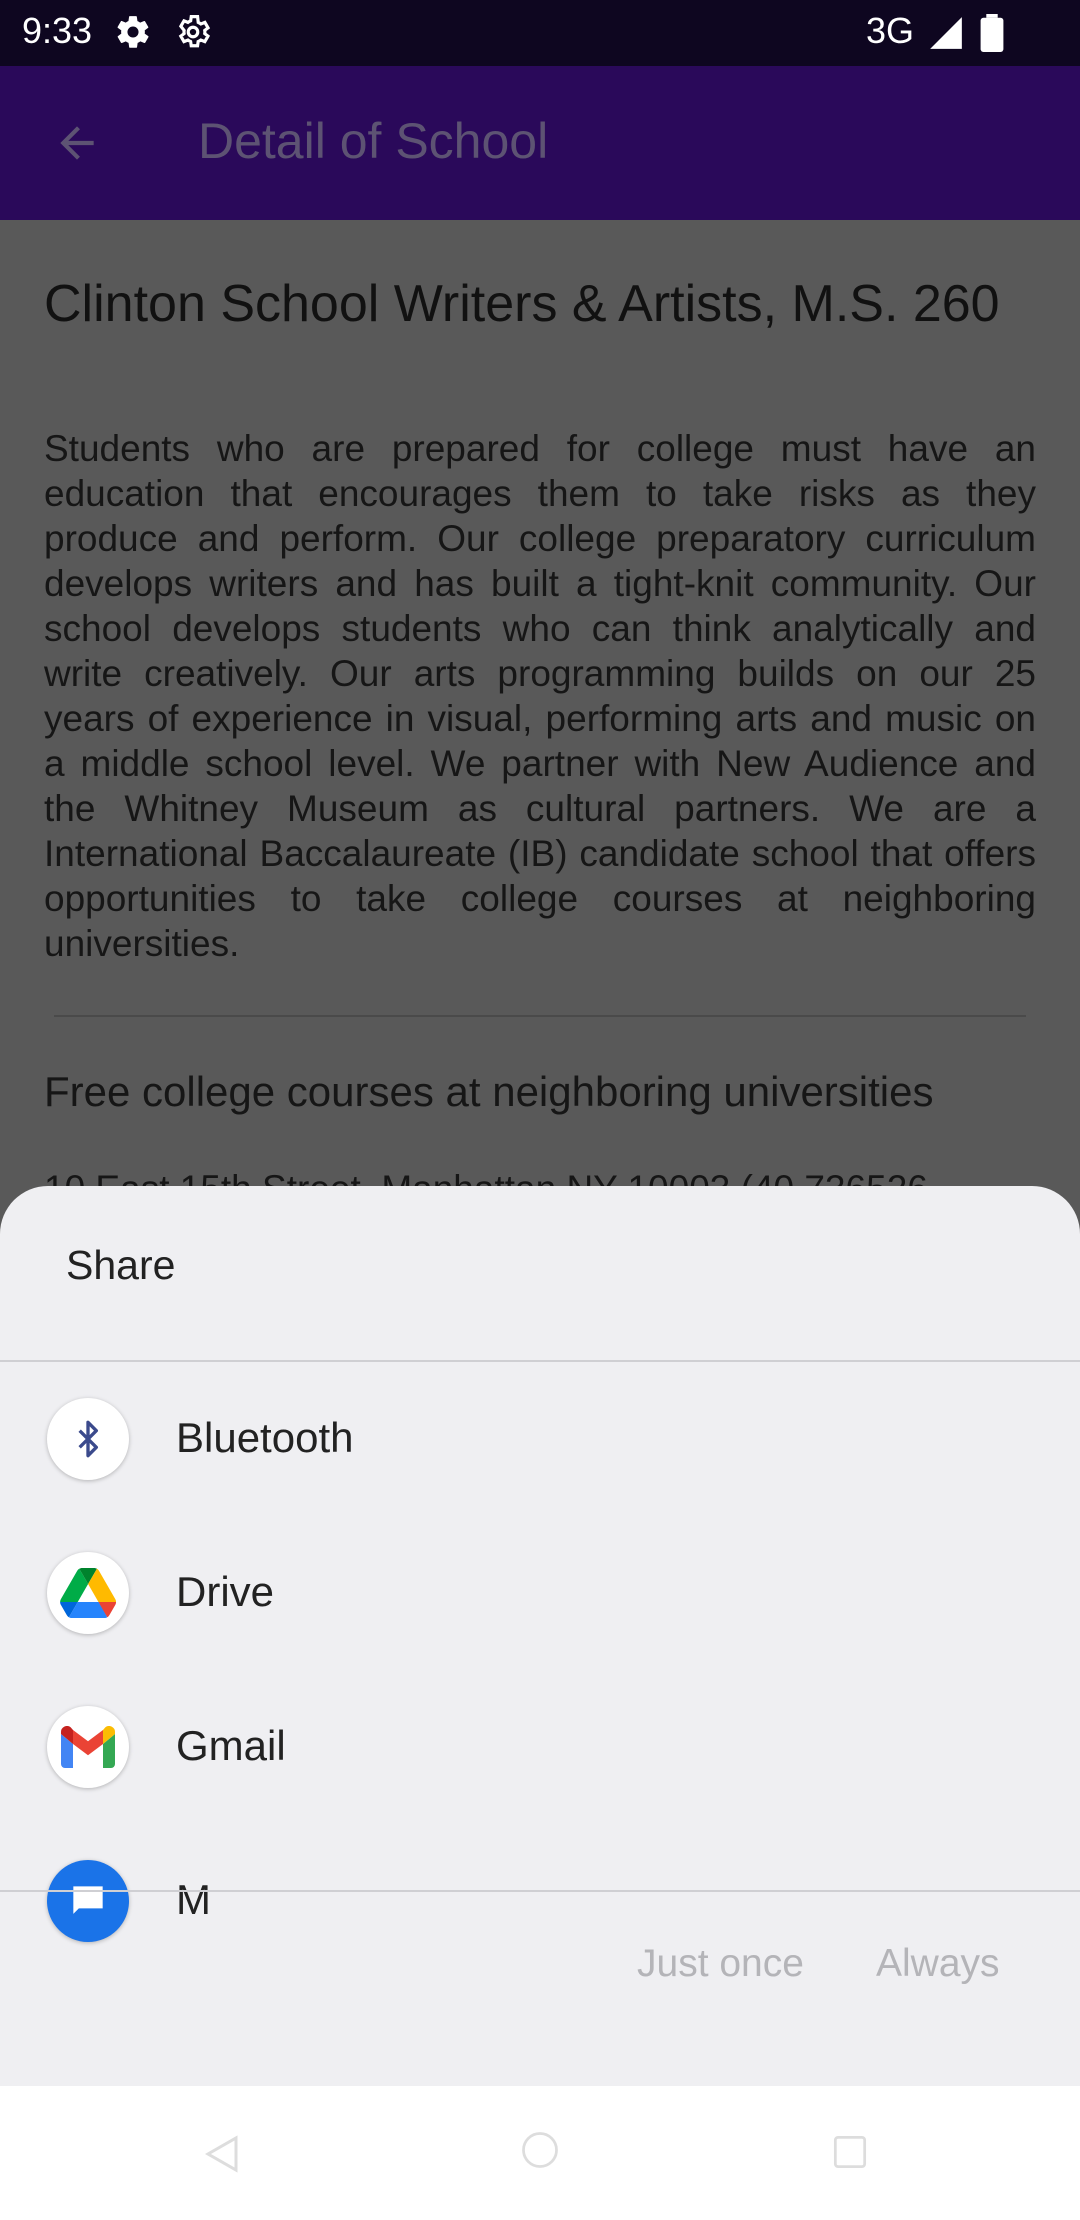 This screenshot has width=1080, height=2220. I want to click on gmail-icon, so click(88, 1747).